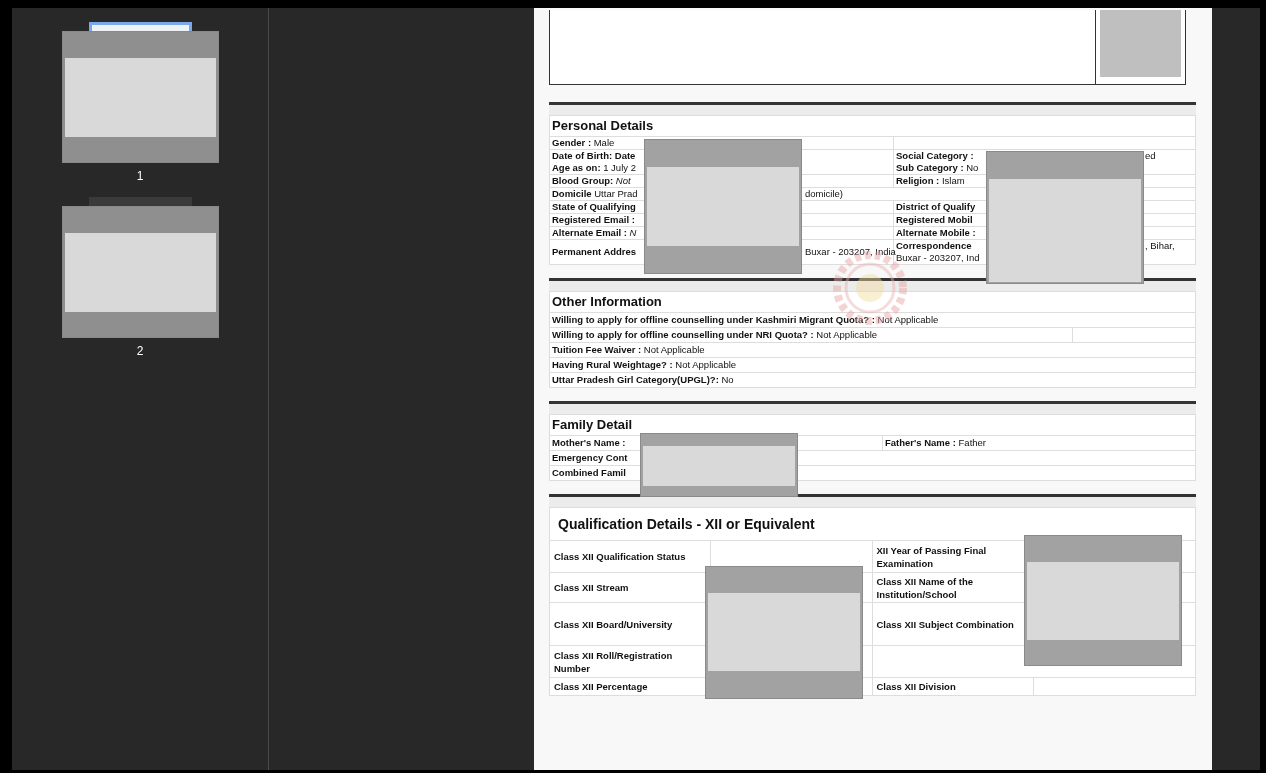 The width and height of the screenshot is (1266, 773). Describe the element at coordinates (643, 380) in the screenshot. I see `field-text: Uttar Pradesh Girl Category(UPGL)?: No` at that location.